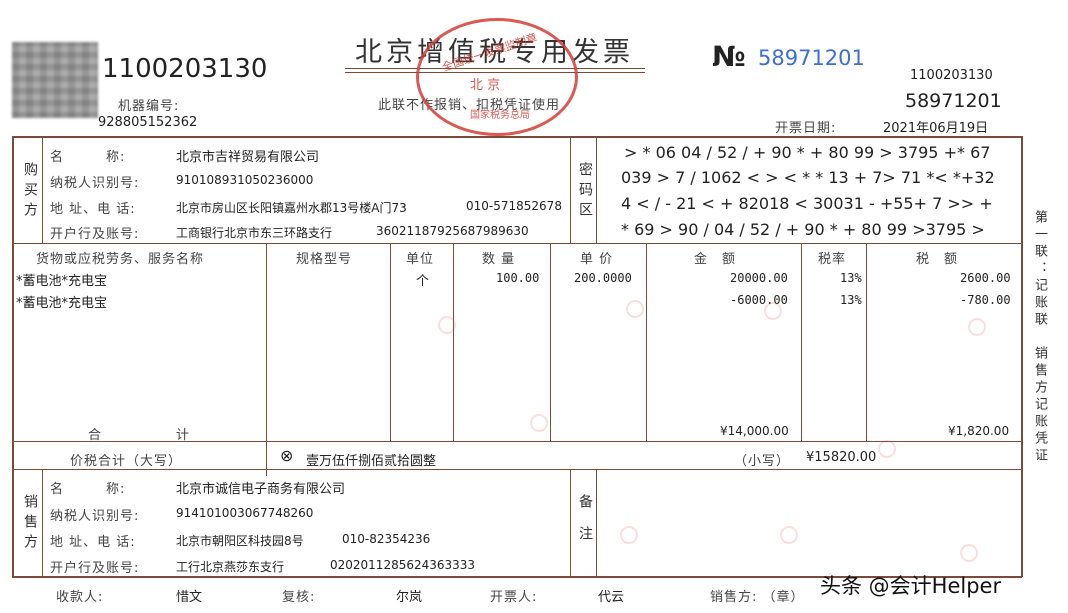 This screenshot has height=613, width=1068. What do you see at coordinates (485, 85) in the screenshot?
I see `seal-middle-text: 北 京` at bounding box center [485, 85].